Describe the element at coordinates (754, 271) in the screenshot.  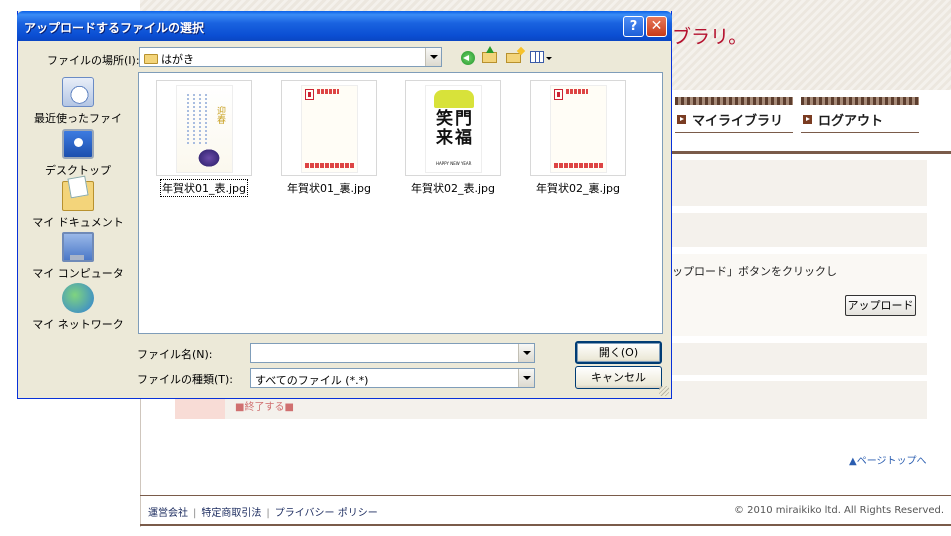
I see `instruction-text: ップロード」ボタンをクリックし` at that location.